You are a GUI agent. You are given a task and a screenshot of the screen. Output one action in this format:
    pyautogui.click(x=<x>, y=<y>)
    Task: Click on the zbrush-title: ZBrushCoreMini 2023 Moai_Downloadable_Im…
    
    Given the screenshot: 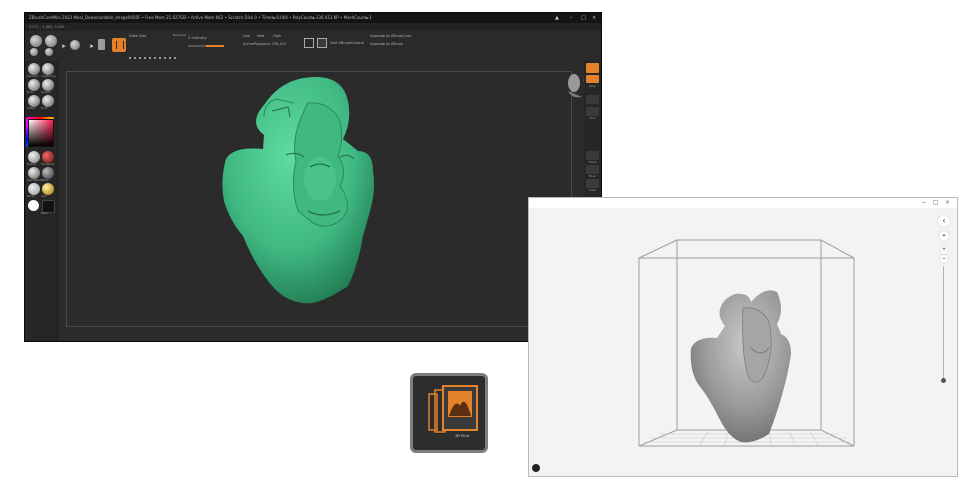 What is the action you would take?
    pyautogui.click(x=200, y=17)
    